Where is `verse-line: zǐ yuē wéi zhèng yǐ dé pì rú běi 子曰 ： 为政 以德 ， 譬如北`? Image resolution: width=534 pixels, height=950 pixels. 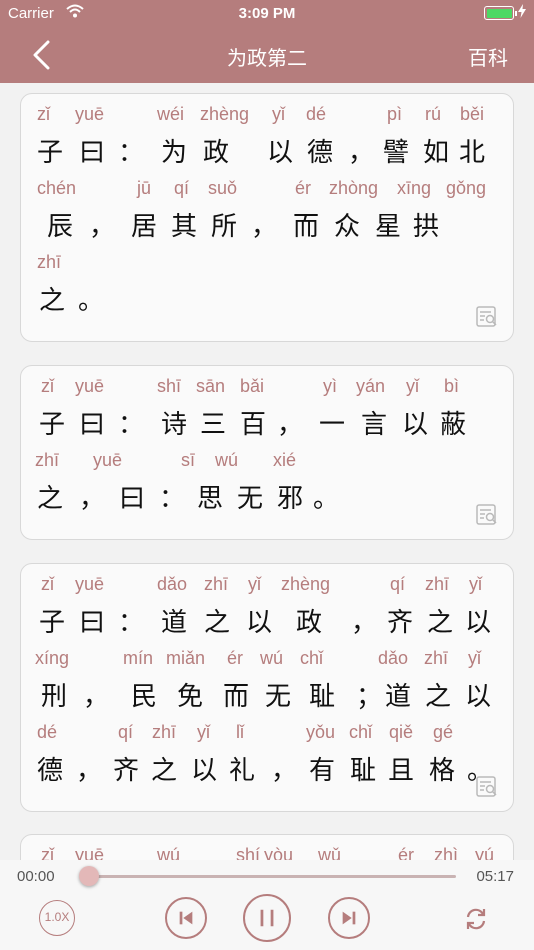 verse-line: zǐ yuē wéi zhèng yǐ dé pì rú běi 子曰 ： 为政 以德 ， 譬如北 is located at coordinates (267, 131).